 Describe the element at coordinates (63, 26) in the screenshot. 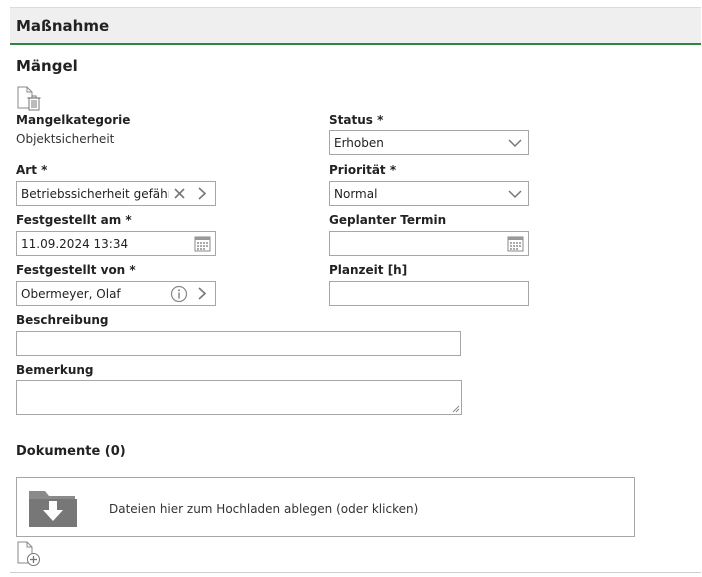

I see `page-title: Maßnahme` at that location.